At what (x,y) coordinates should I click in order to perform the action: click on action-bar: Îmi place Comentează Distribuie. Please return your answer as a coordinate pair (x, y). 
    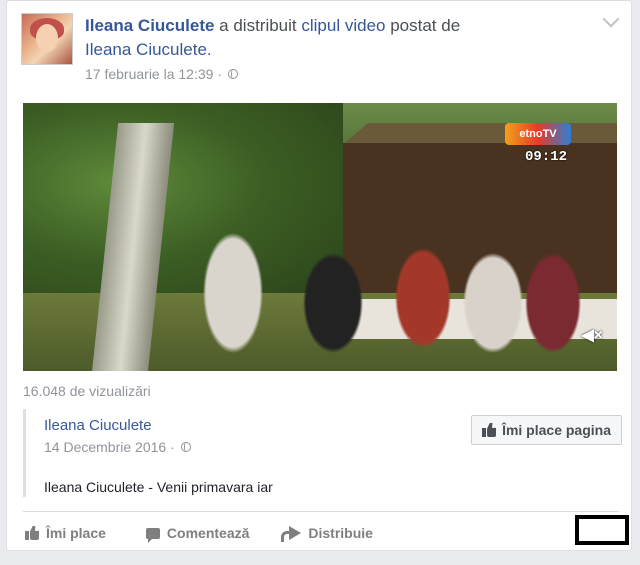
    Looking at the image, I should click on (321, 533).